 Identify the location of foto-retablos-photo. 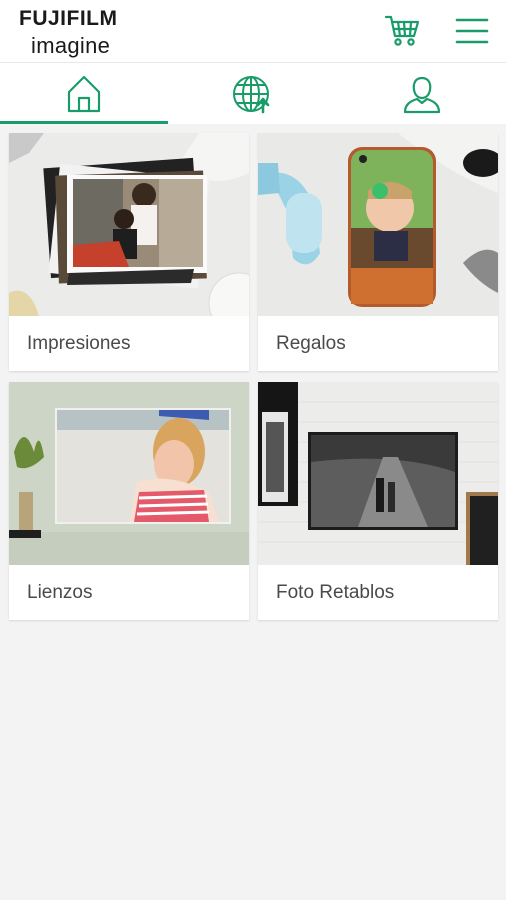
(378, 473).